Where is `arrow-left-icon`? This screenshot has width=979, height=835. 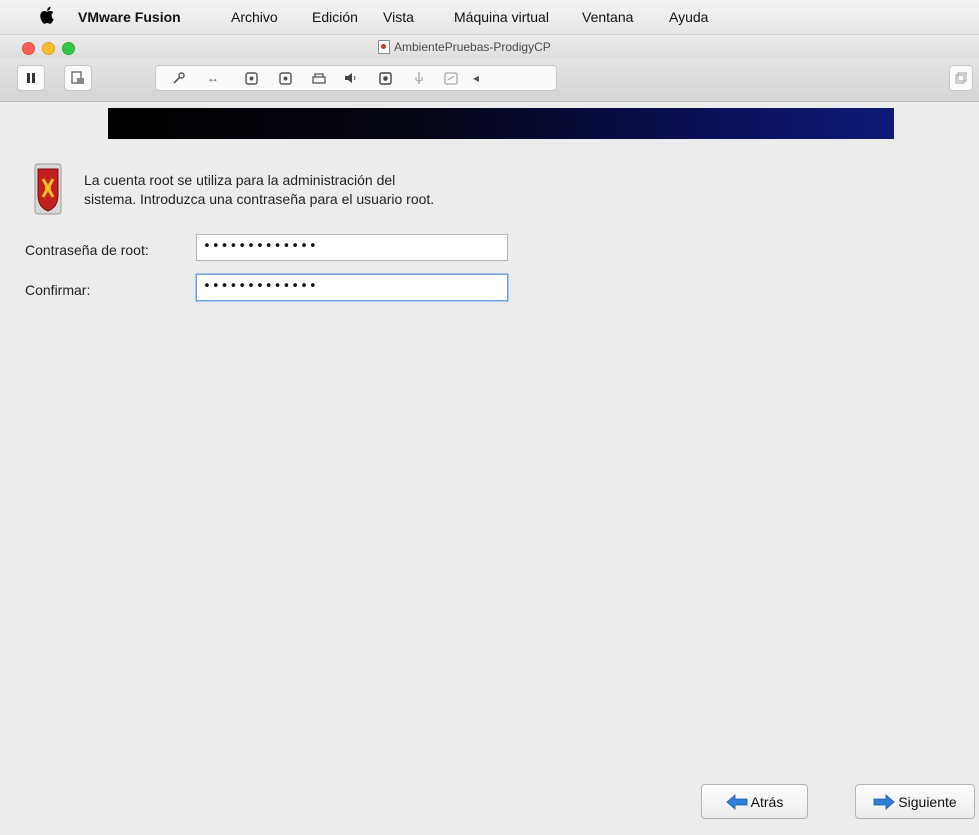 arrow-left-icon is located at coordinates (737, 801).